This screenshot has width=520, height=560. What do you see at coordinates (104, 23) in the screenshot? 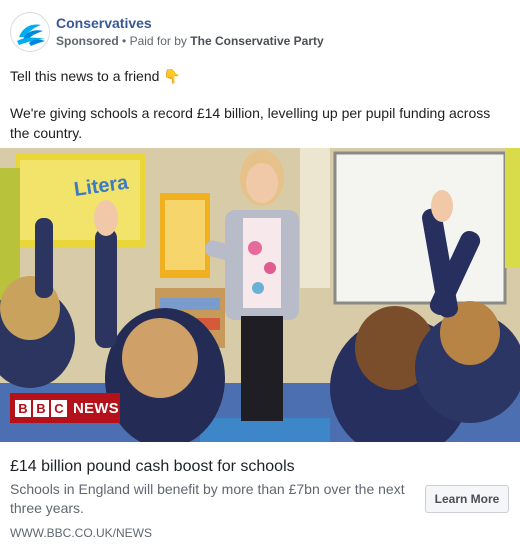
I see `page-name-link: Conservatives` at bounding box center [104, 23].